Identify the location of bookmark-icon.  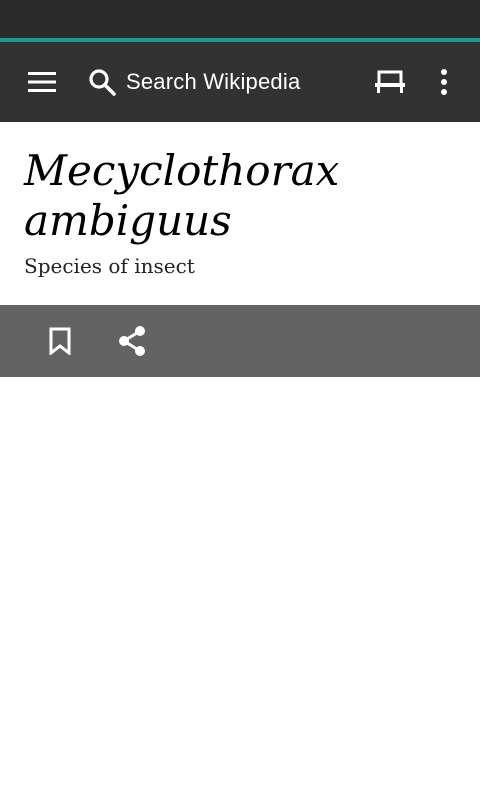
(60, 341).